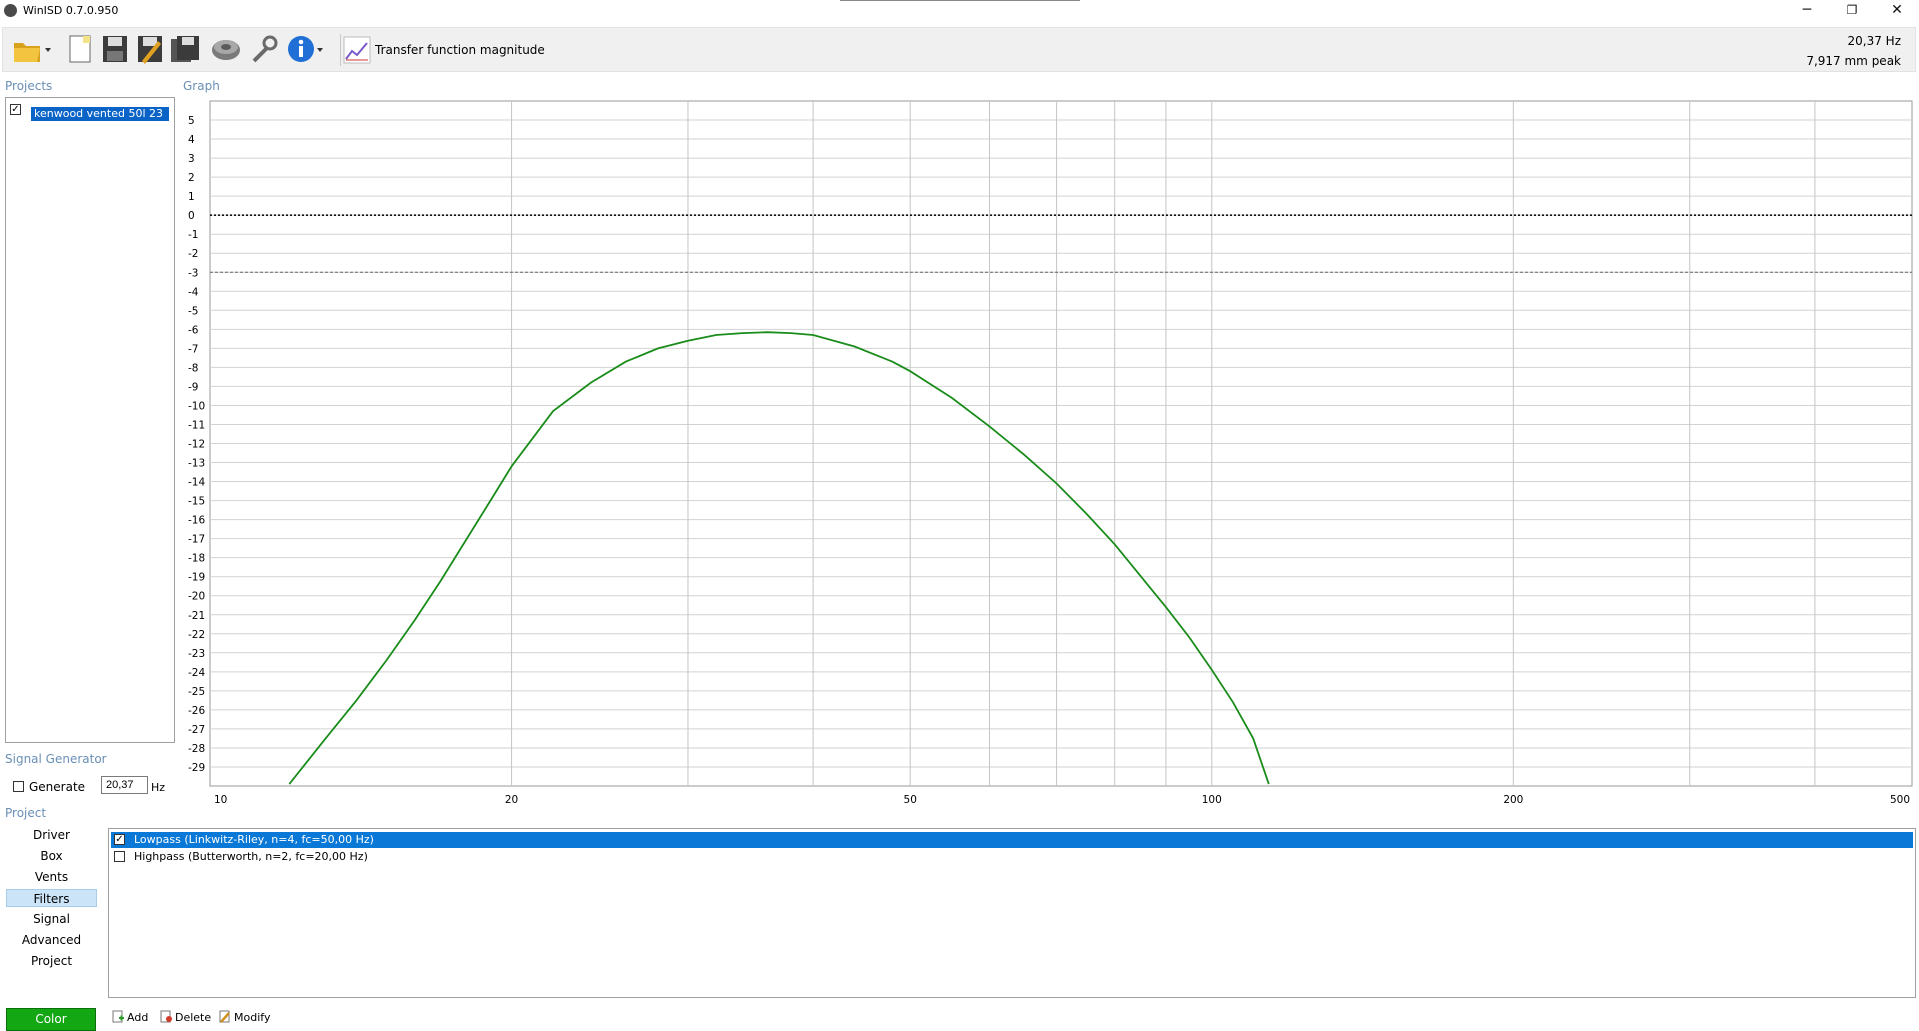  What do you see at coordinates (1874, 41) in the screenshot?
I see `cursor-frequency-readout: 20,37 Hz` at bounding box center [1874, 41].